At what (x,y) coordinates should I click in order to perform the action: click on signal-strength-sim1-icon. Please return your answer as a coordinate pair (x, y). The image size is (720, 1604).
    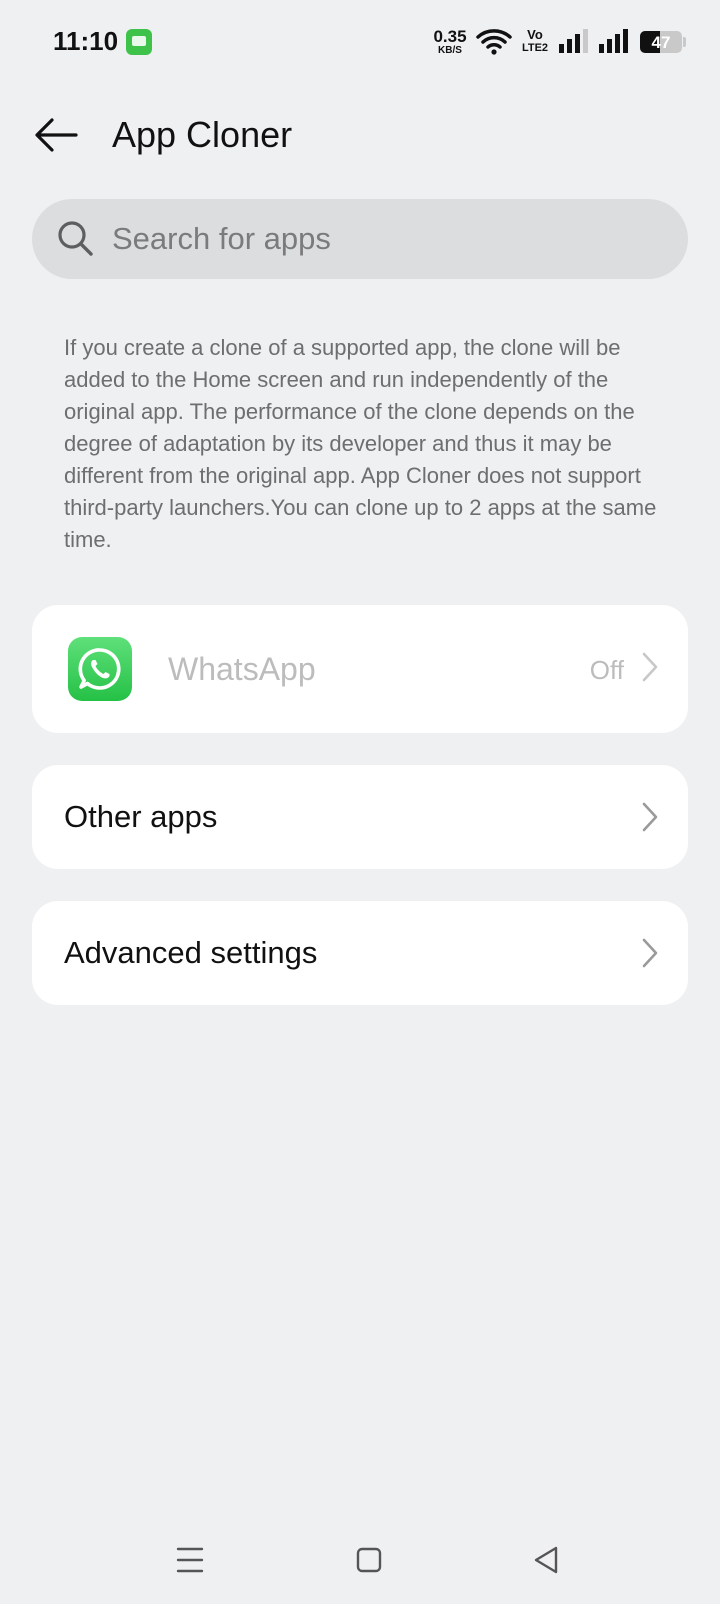
    Looking at the image, I should click on (574, 43).